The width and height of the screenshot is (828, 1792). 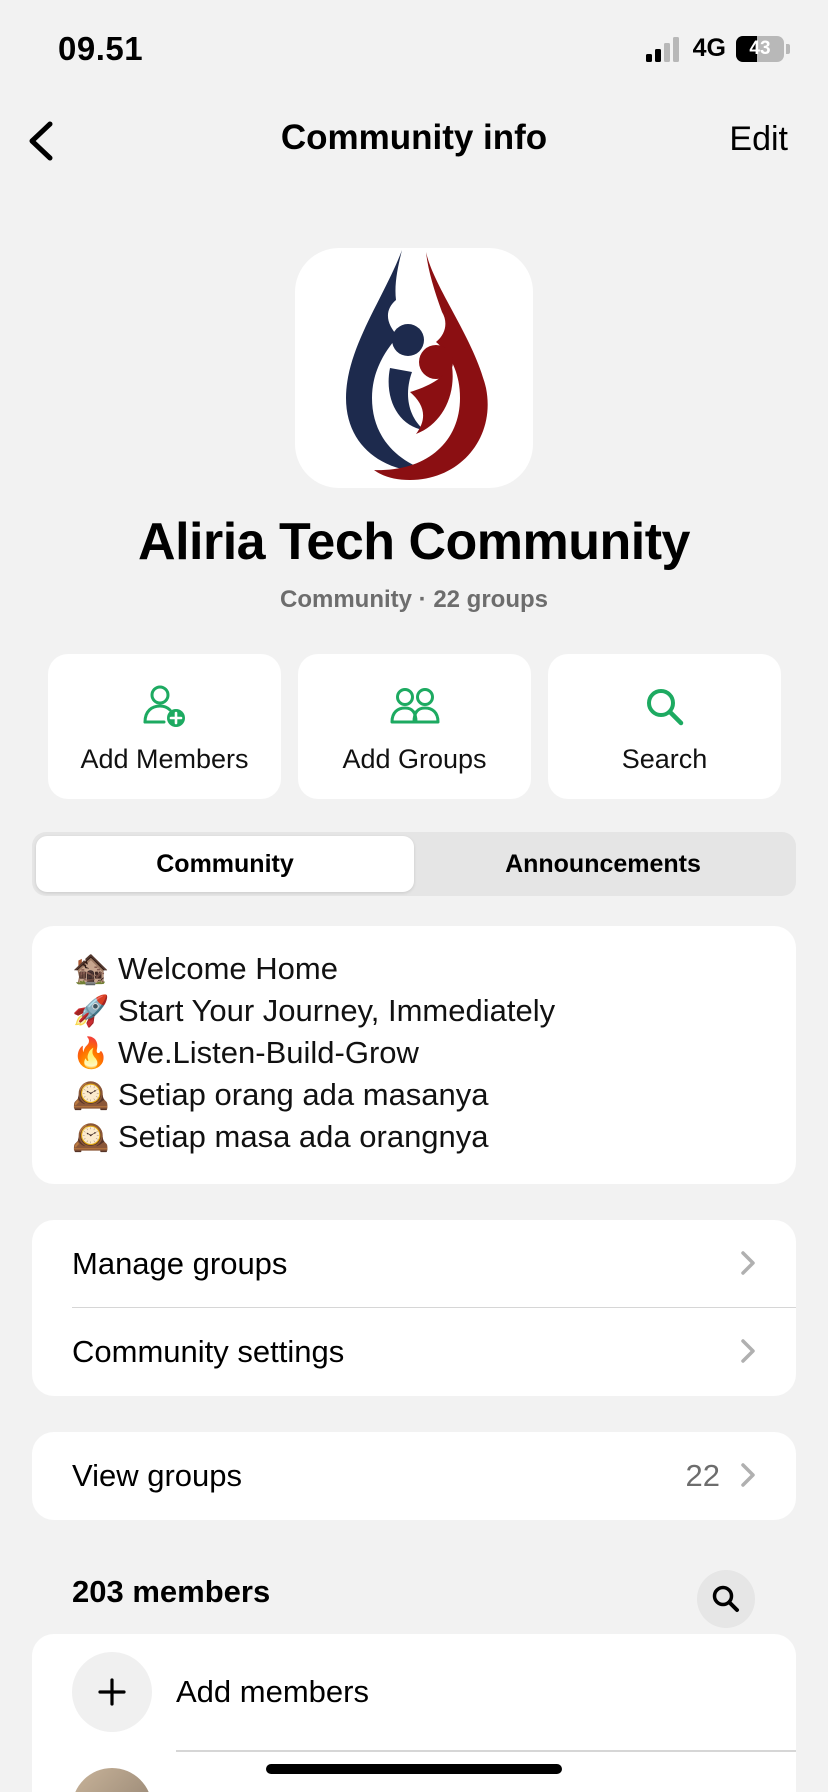 I want to click on description-text: Start Your Journey, Immediately, so click(x=337, y=1010).